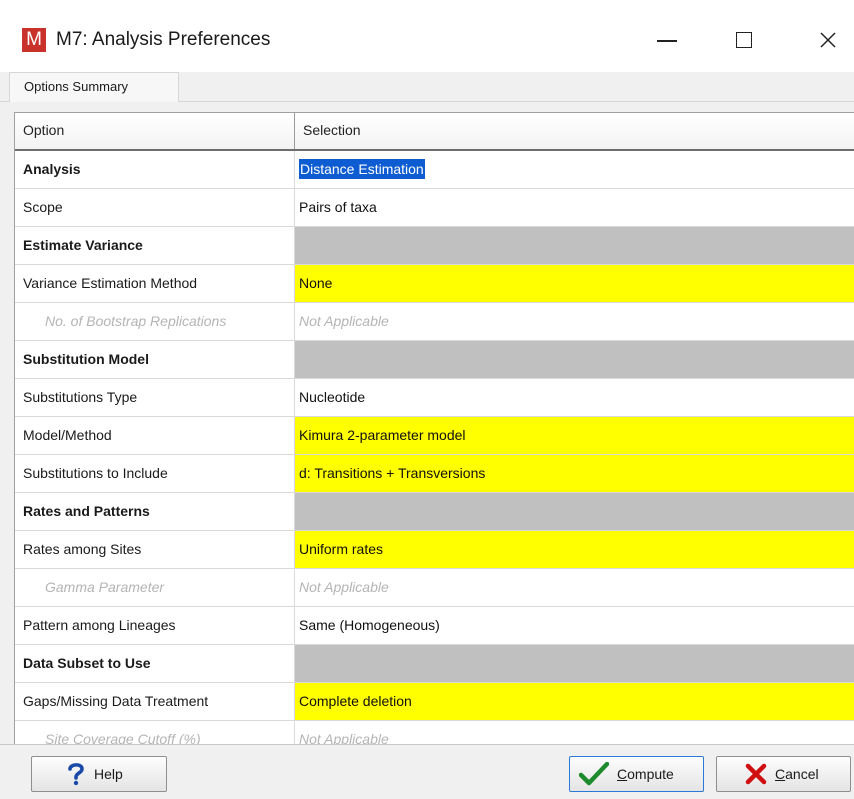 The height and width of the screenshot is (799, 854). I want to click on selection-cell: Same (Homogeneous), so click(574, 625).